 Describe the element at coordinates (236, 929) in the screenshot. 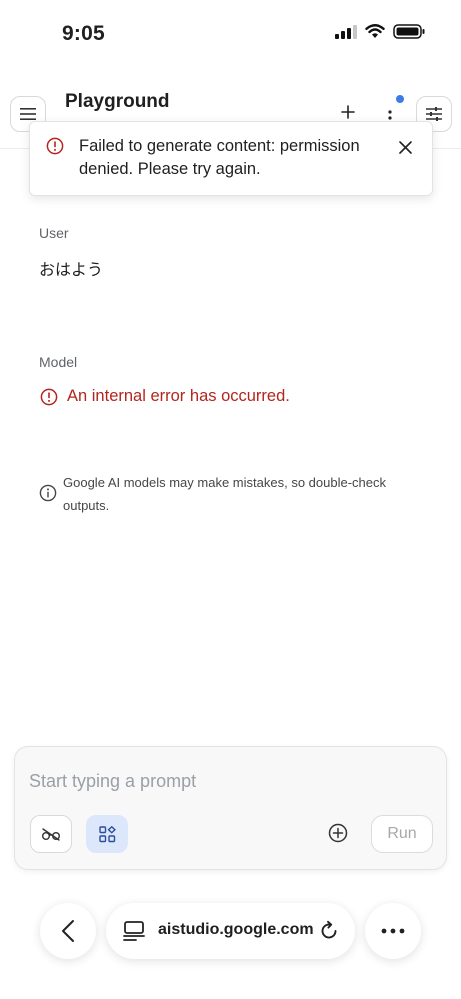

I see `url-text: aistudio.google.com` at that location.